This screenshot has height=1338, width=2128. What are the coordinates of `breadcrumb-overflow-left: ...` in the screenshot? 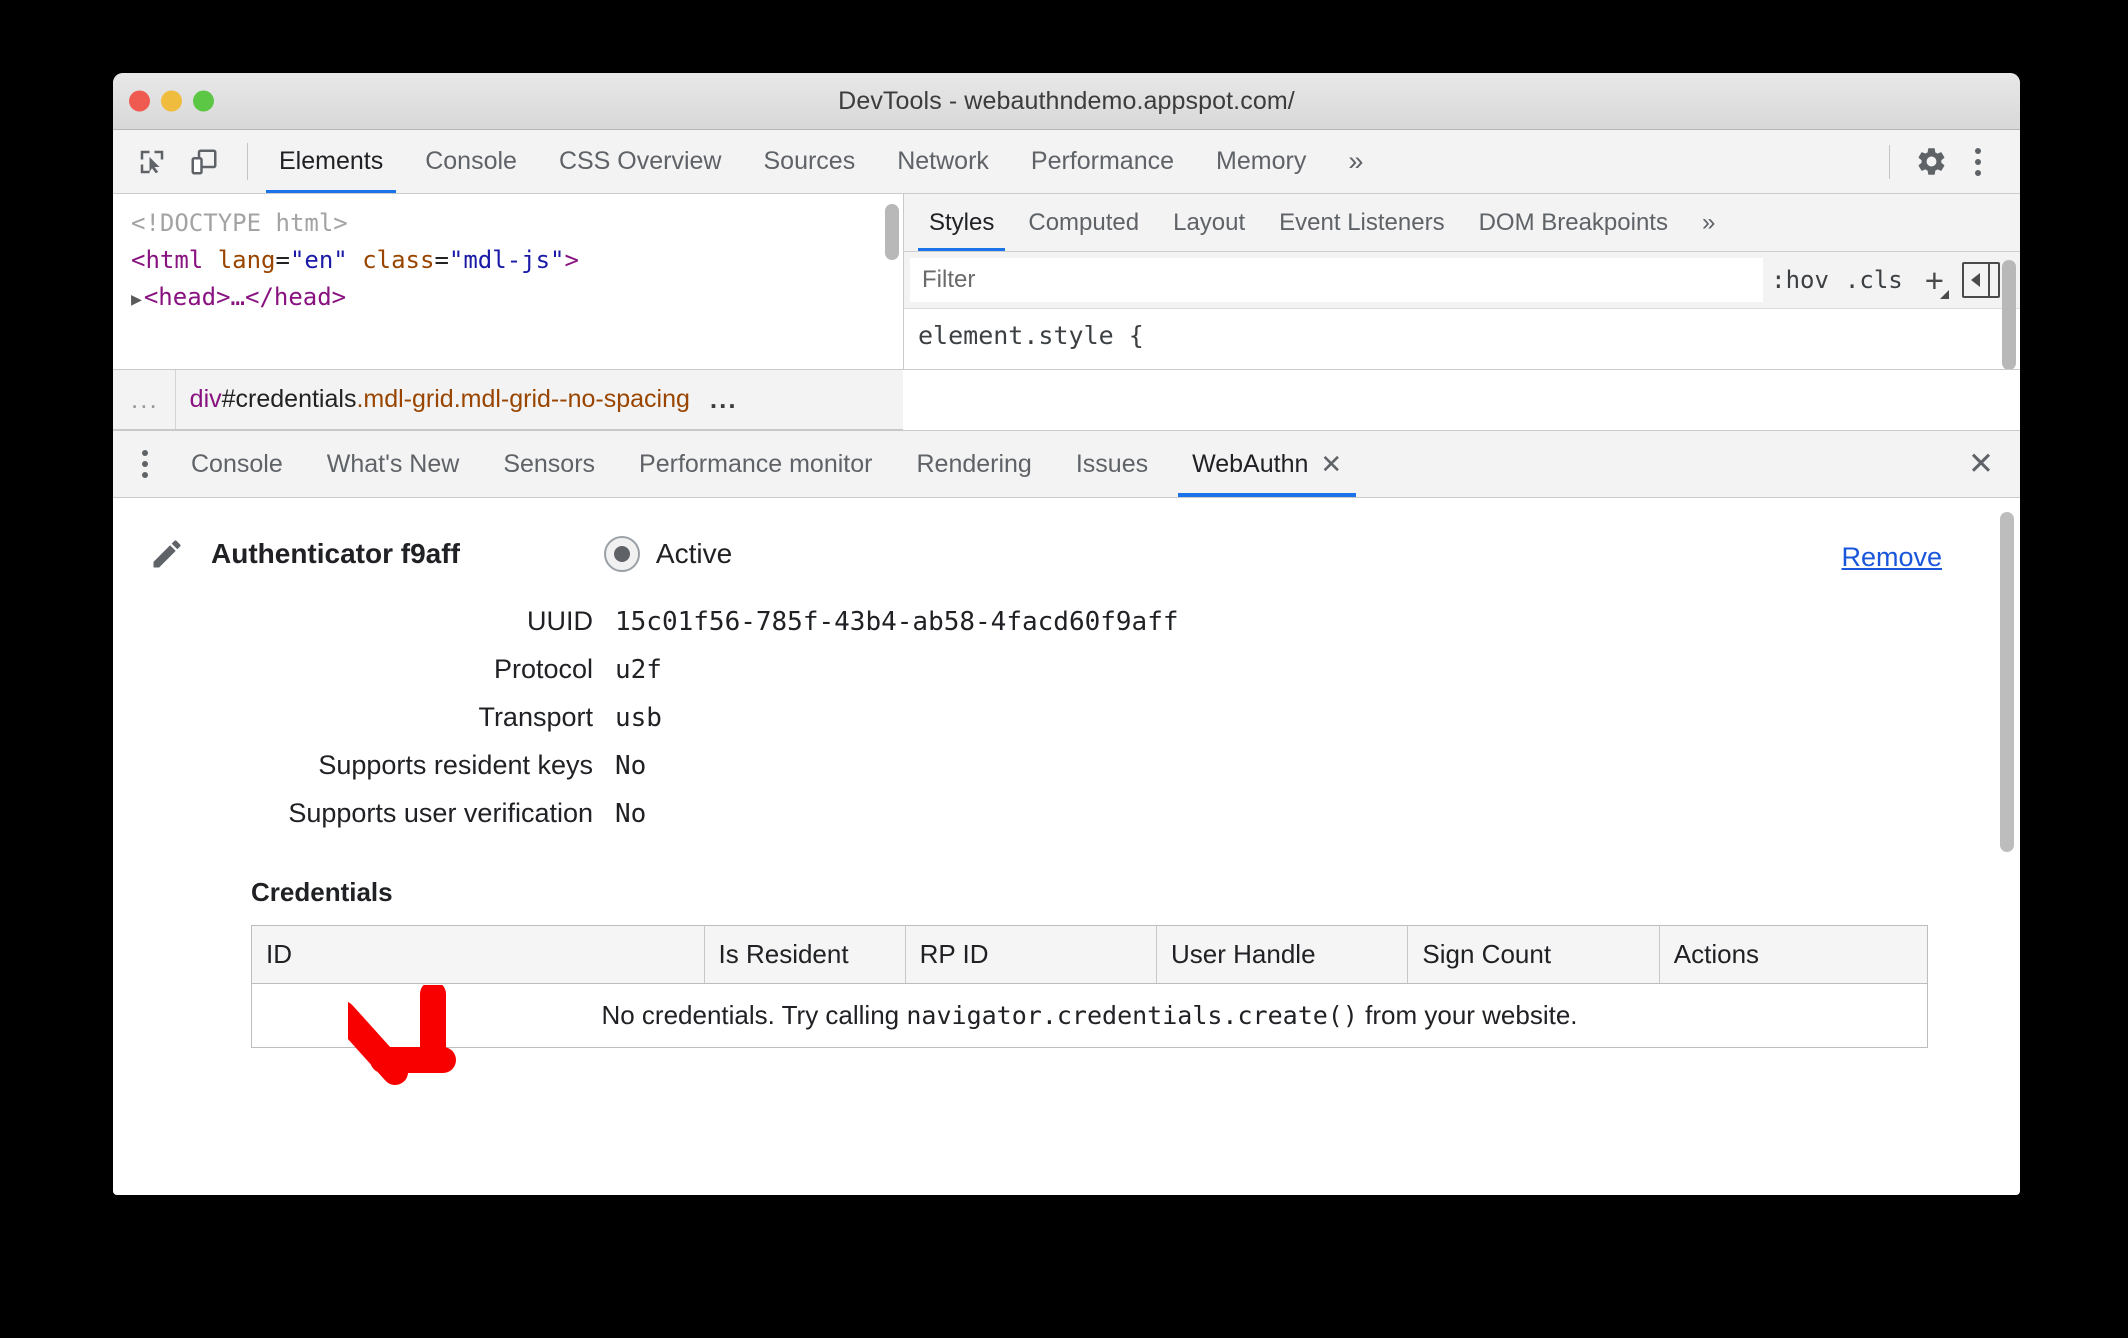 It's located at (144, 399).